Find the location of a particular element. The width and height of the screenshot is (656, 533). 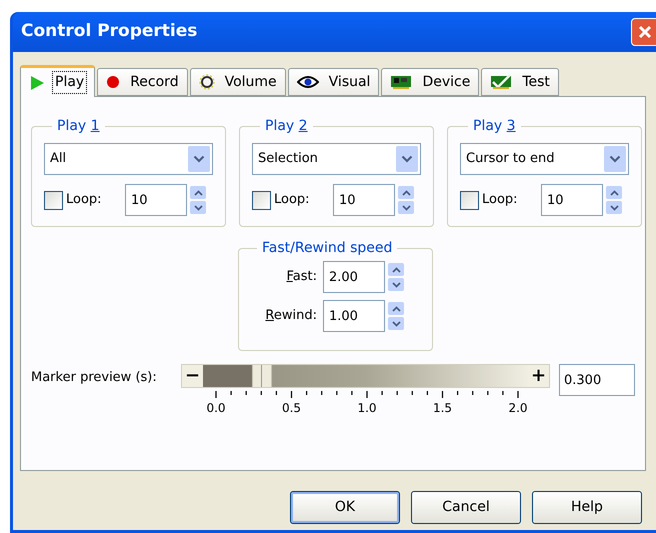

play-icon is located at coordinates (37, 82).